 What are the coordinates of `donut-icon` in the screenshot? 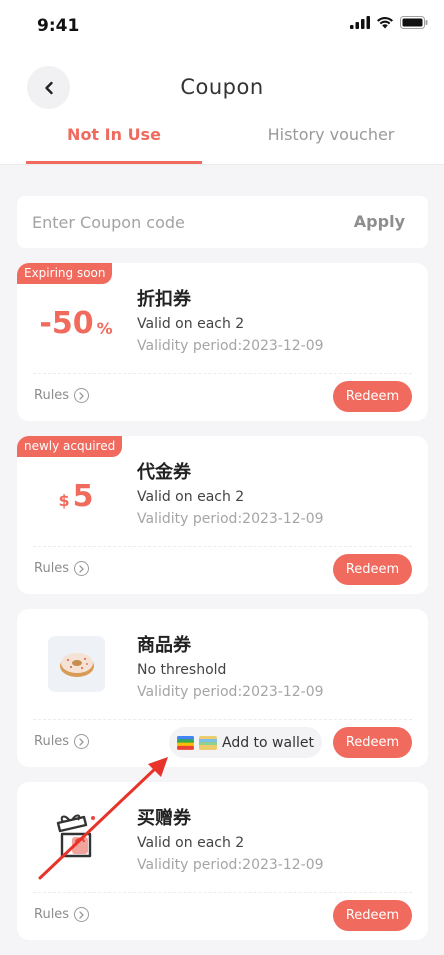 It's located at (76, 665).